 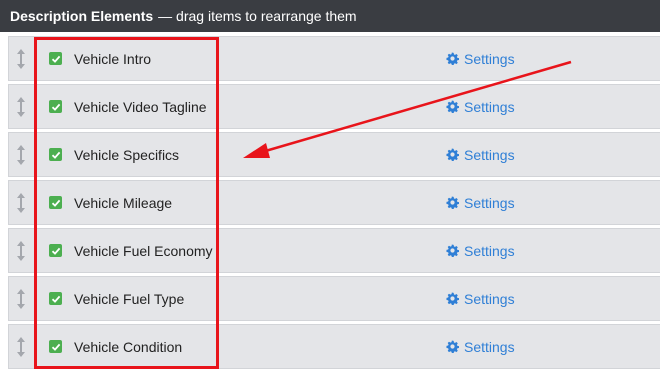 I want to click on list-item: Vehicle Fuel Type Settings, so click(x=334, y=298).